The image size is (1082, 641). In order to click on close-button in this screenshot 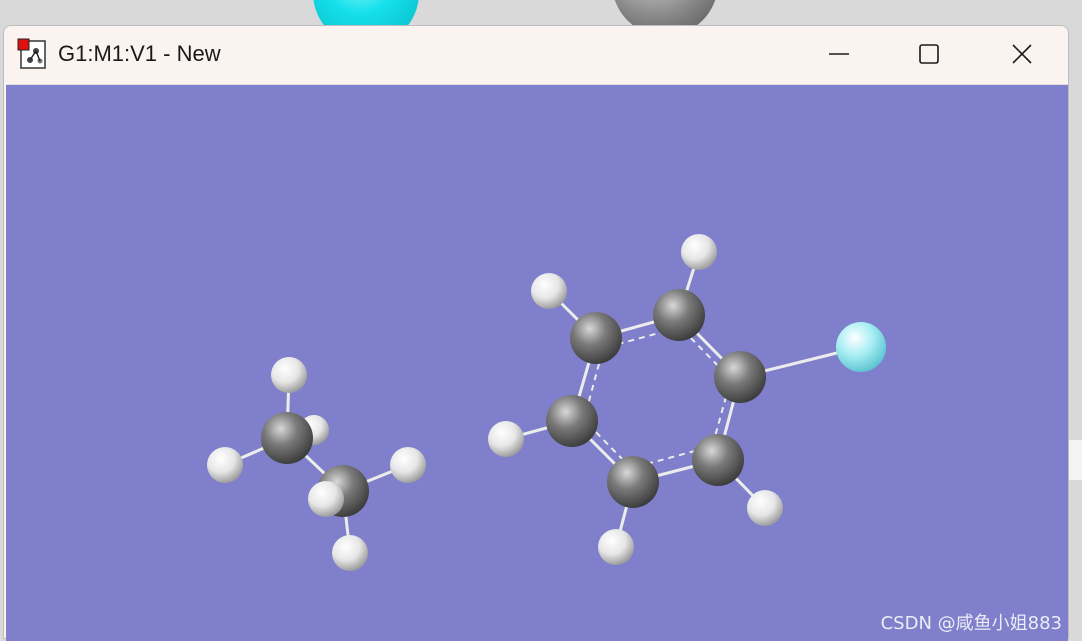, I will do `click(1022, 54)`.